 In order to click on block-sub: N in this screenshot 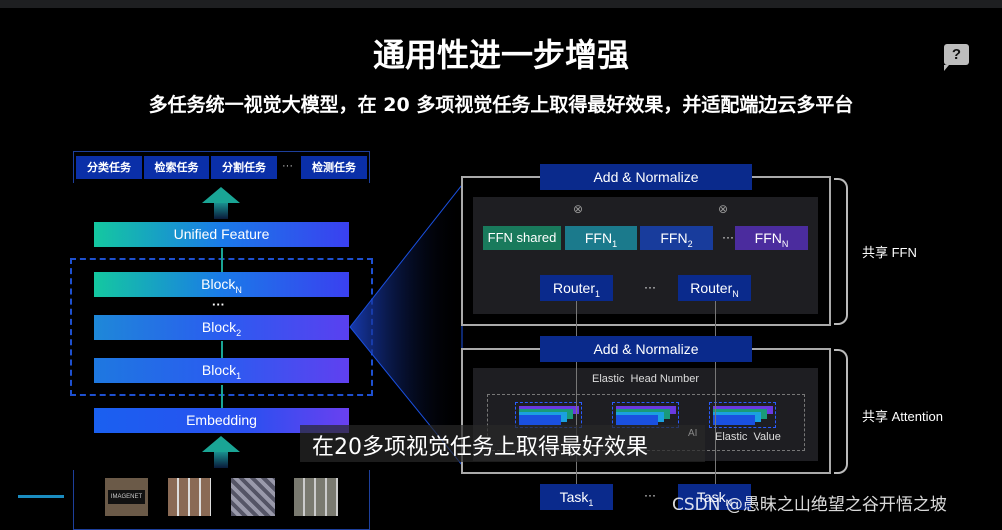, I will do `click(238, 289)`.